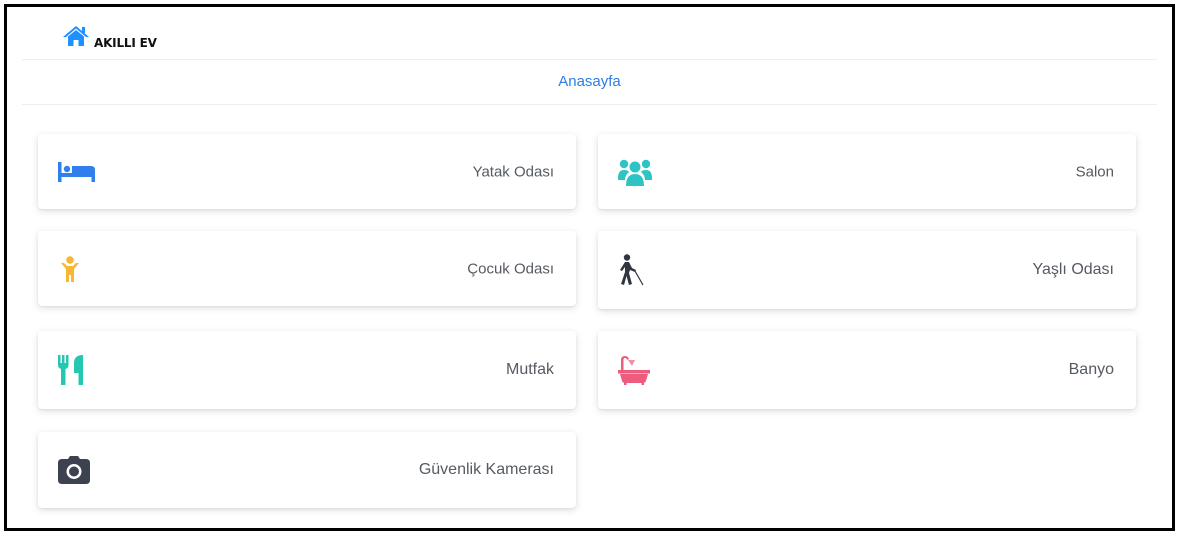 The width and height of the screenshot is (1179, 533). Describe the element at coordinates (307, 171) in the screenshot. I see `room-card-yatak-odasi: Yatak Odası` at that location.